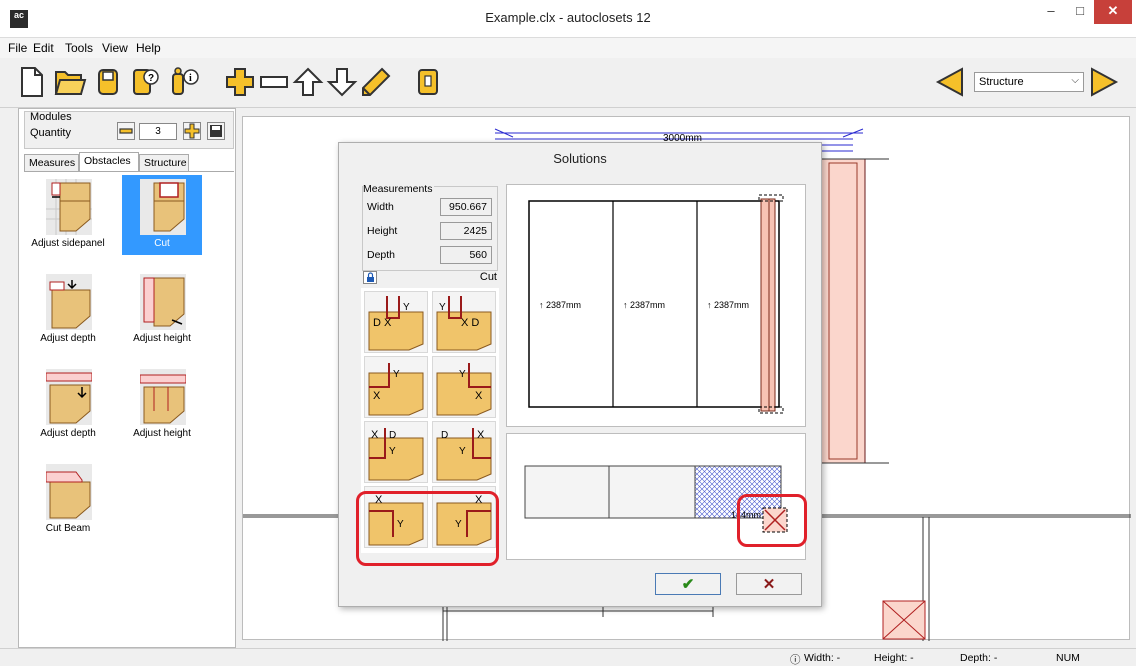 The image size is (1136, 666). I want to click on cancel-button: ✕, so click(769, 584).